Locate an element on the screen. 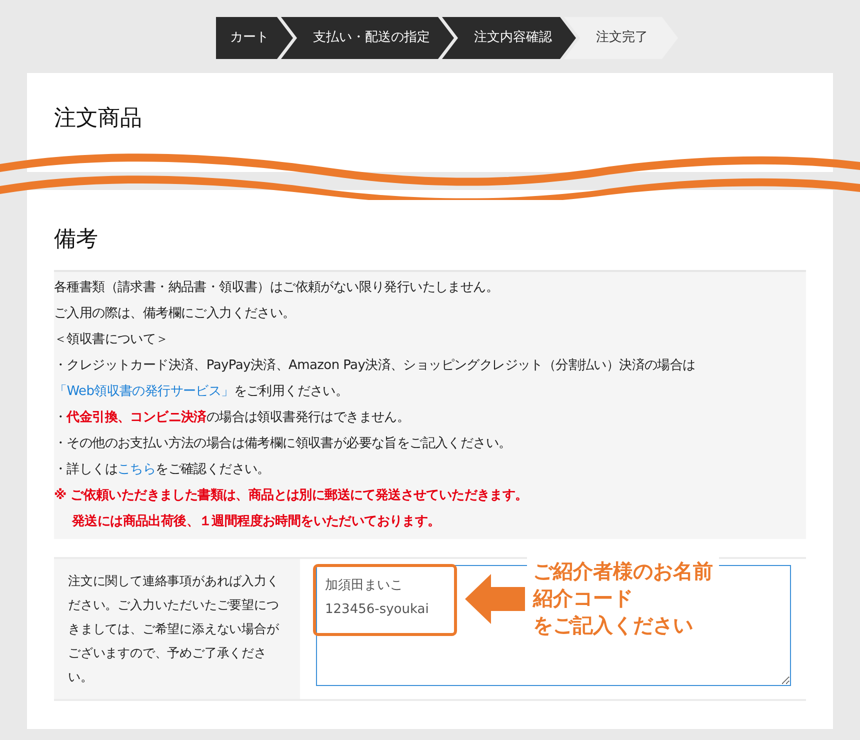  progress-step: 注文内容確認 is located at coordinates (509, 38).